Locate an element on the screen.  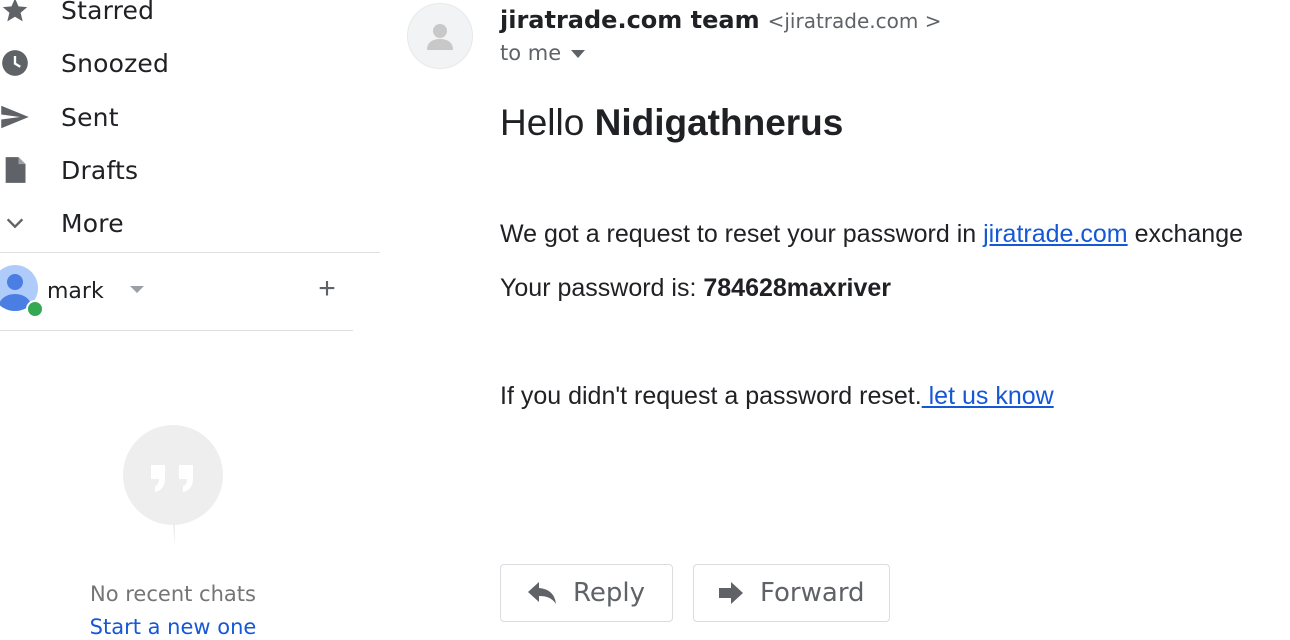
forward-button: Forward is located at coordinates (791, 593).